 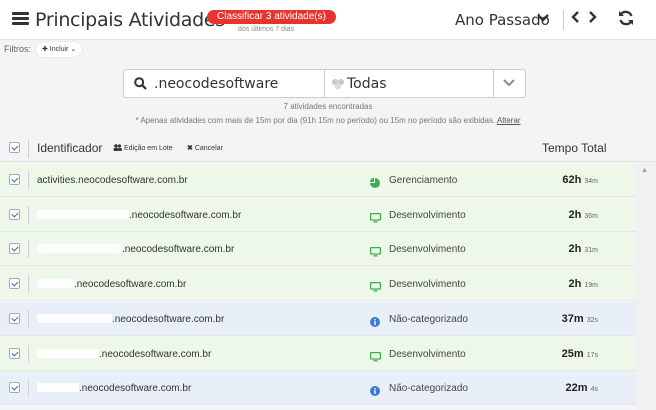 What do you see at coordinates (375, 181) in the screenshot?
I see `pie-chart-icon` at bounding box center [375, 181].